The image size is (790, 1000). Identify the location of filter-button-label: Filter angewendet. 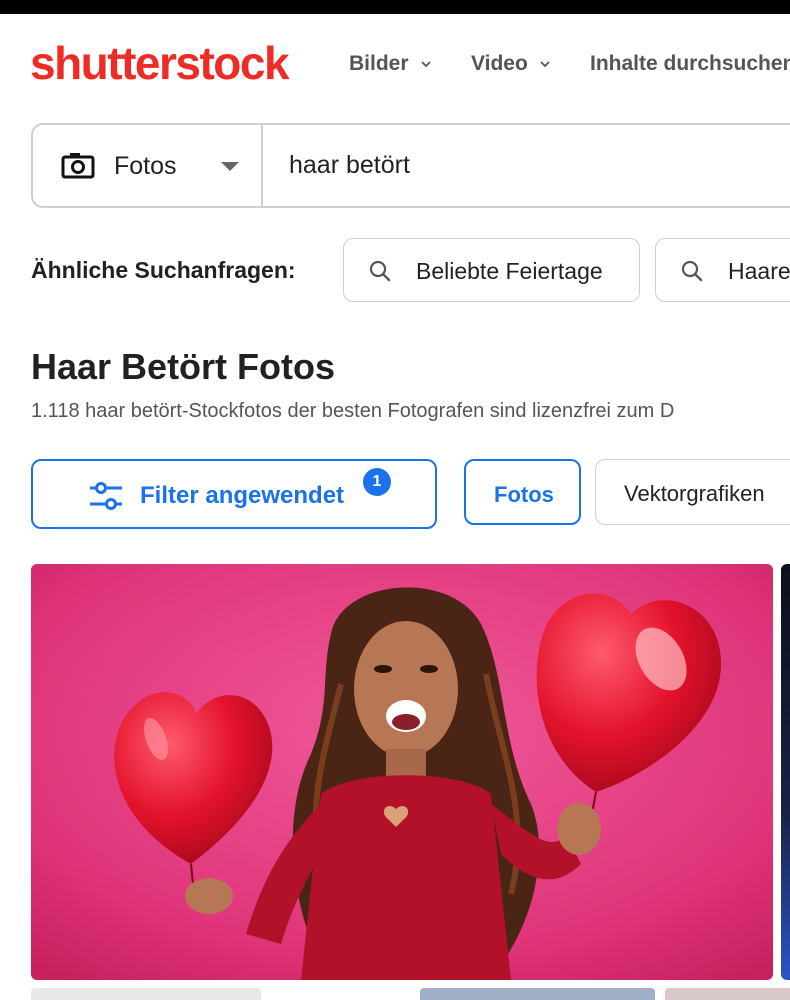
(242, 495).